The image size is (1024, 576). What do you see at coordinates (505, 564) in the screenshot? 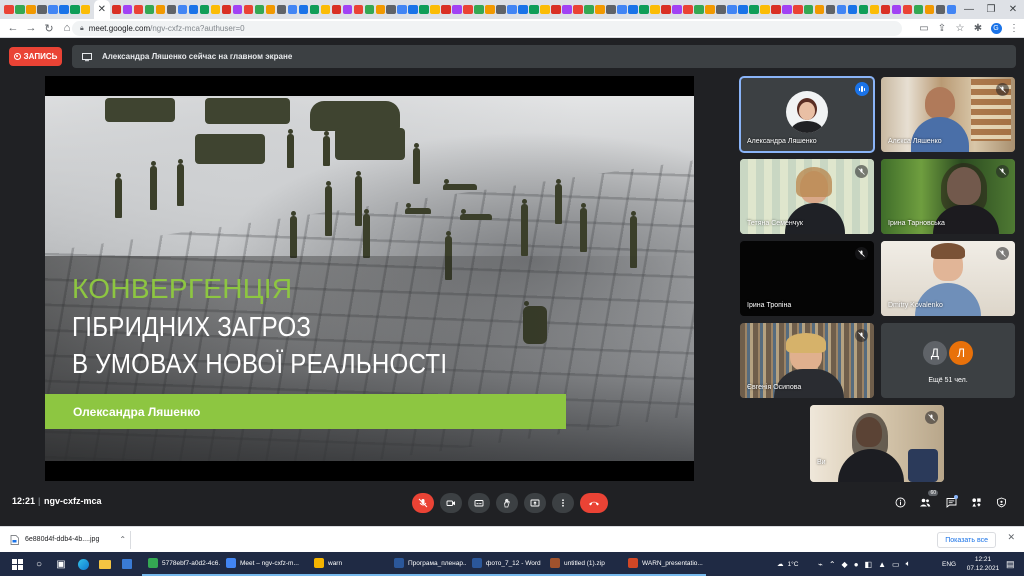
I see `taskbar-app: фото_7_12 - Word` at bounding box center [505, 564].